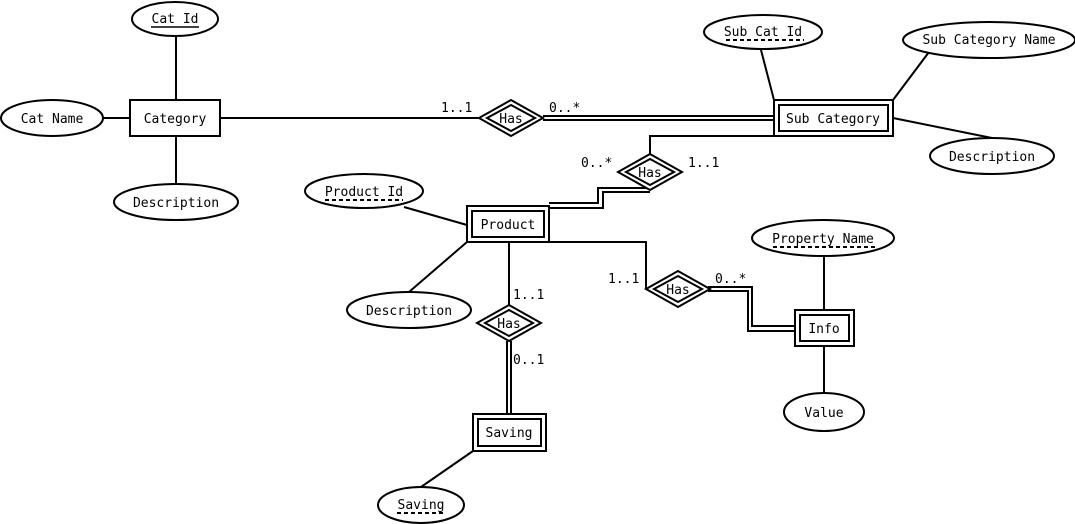  I want to click on entity-label: Info, so click(823, 329).